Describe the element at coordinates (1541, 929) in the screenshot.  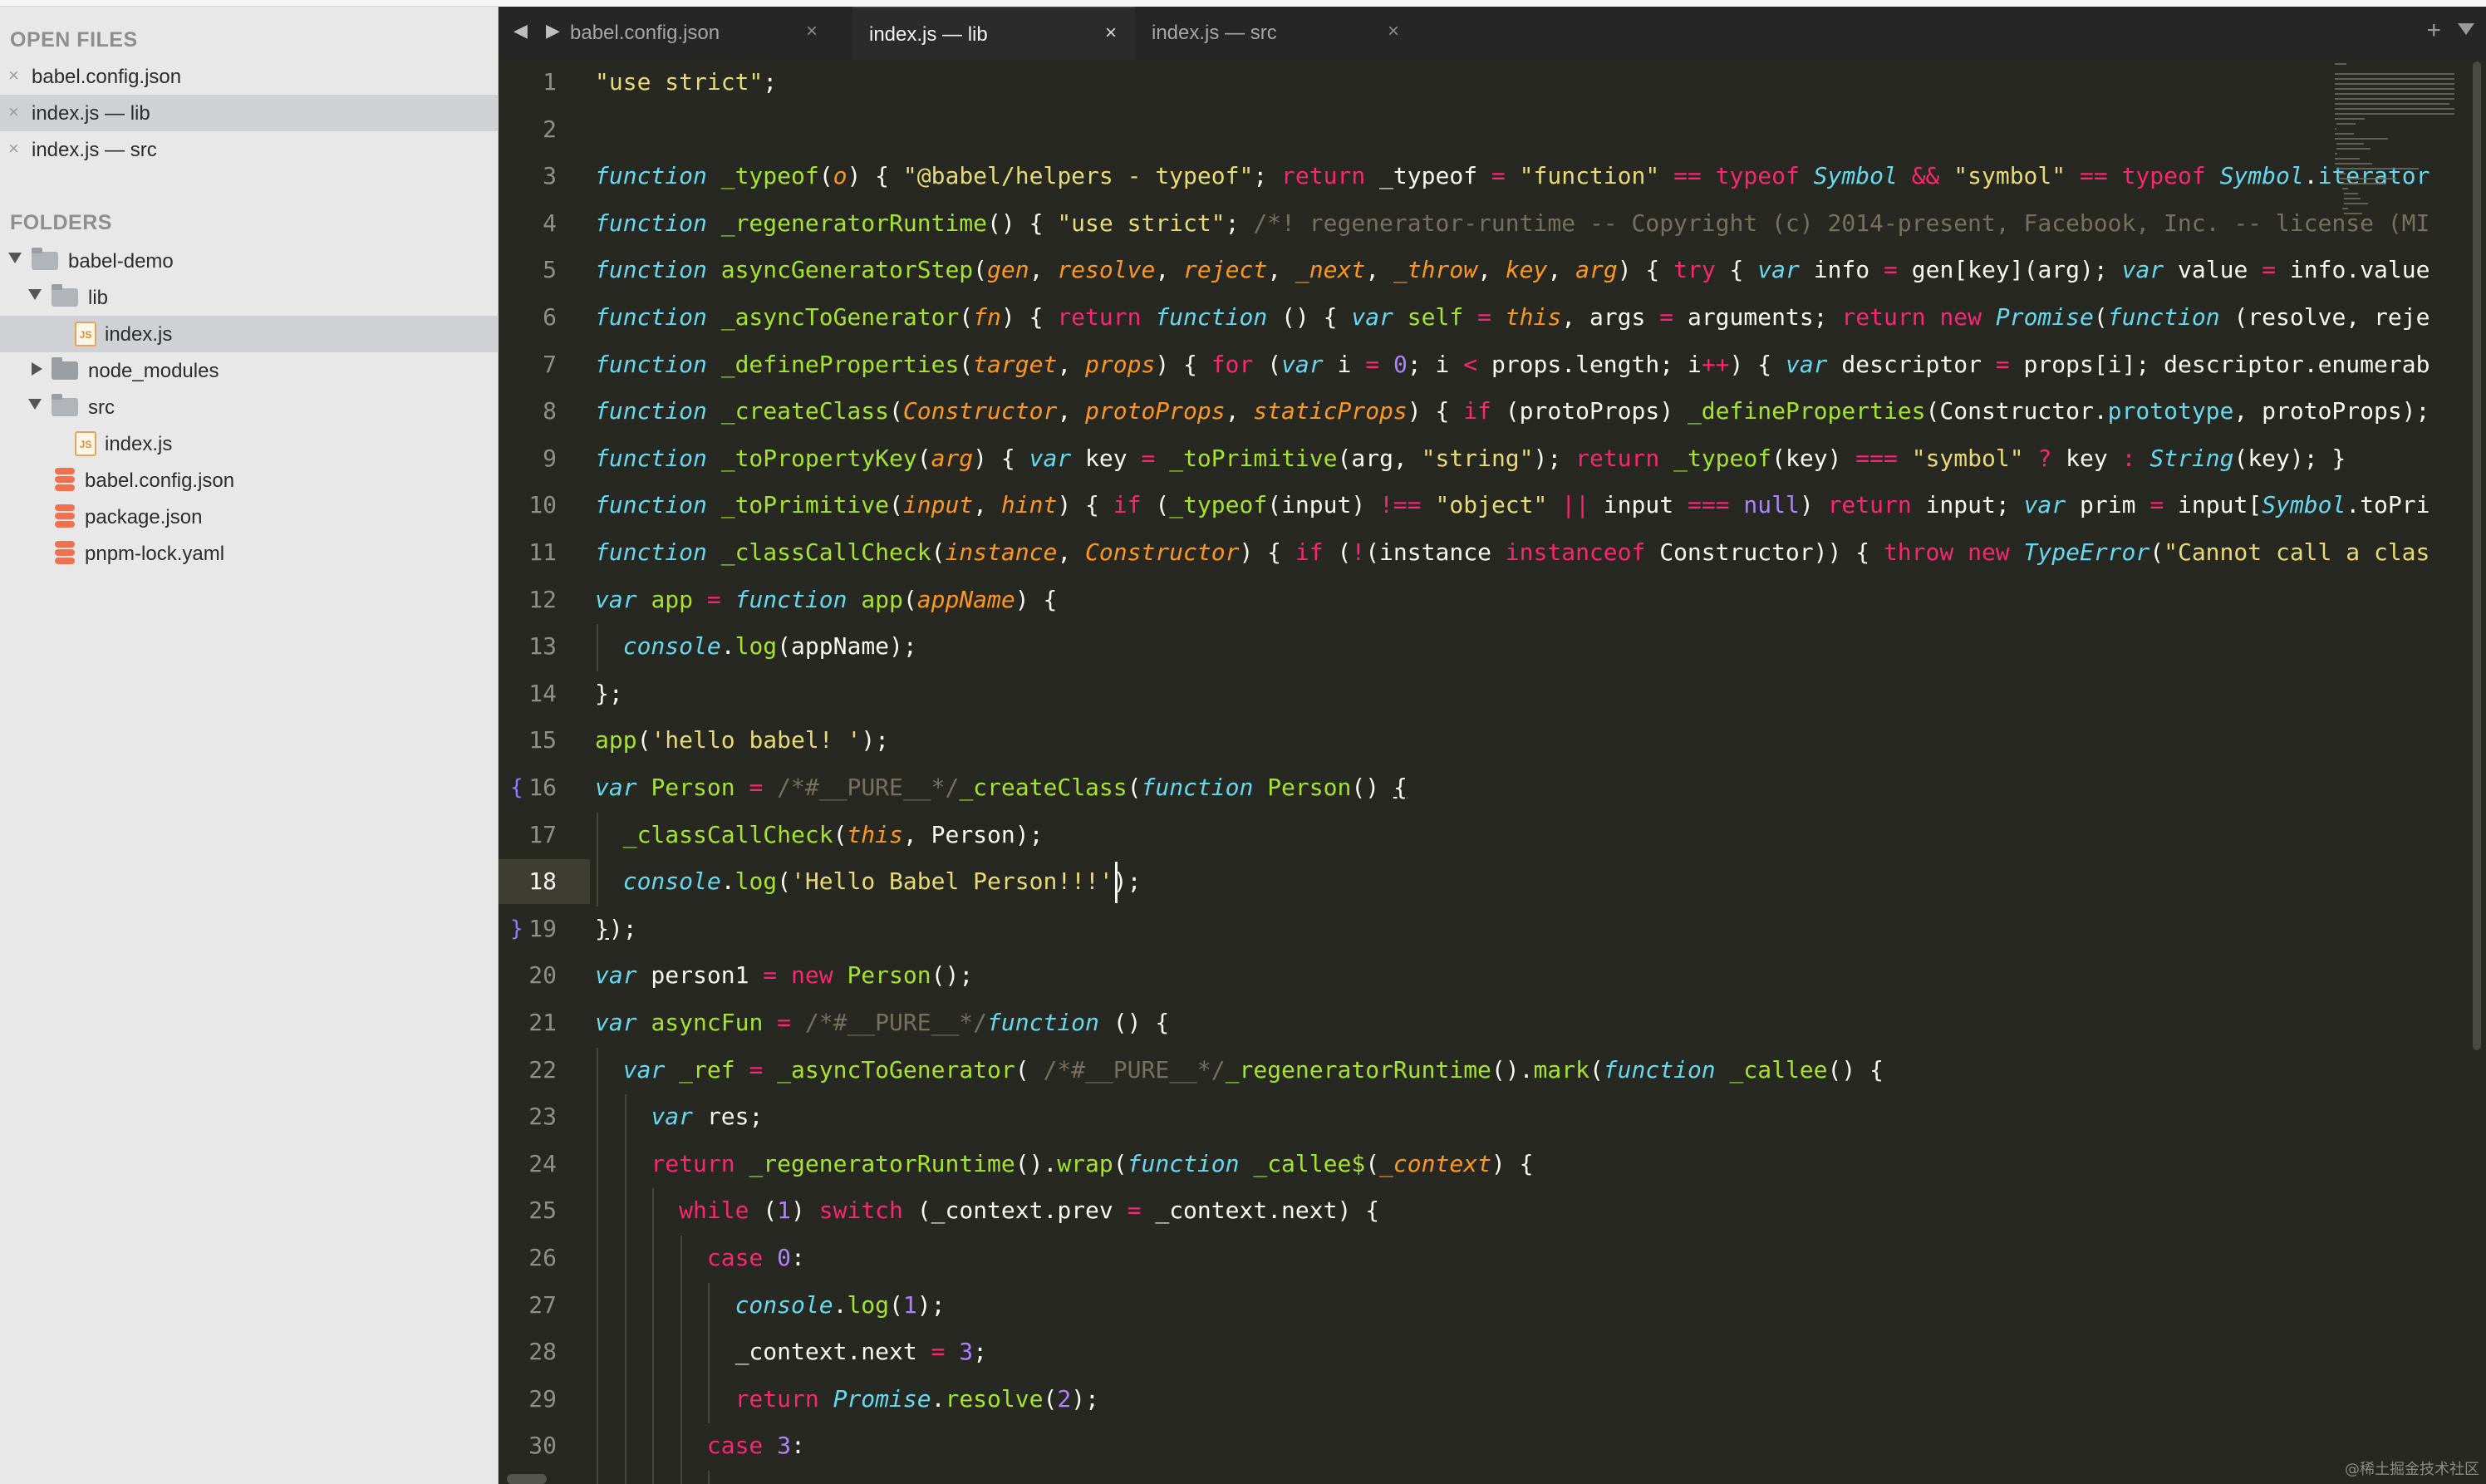
I see `code-line: });` at that location.